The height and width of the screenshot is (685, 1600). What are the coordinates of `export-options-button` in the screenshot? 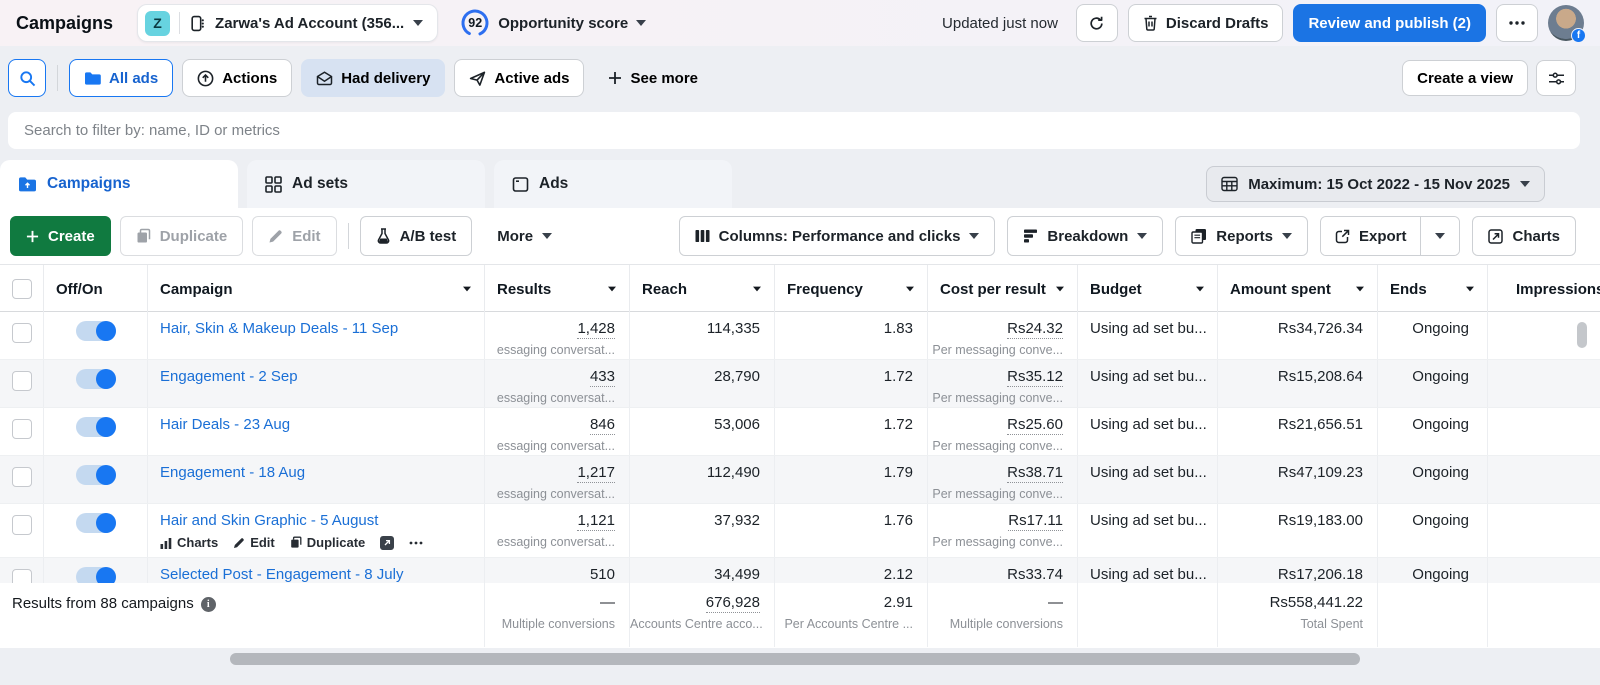 It's located at (1440, 236).